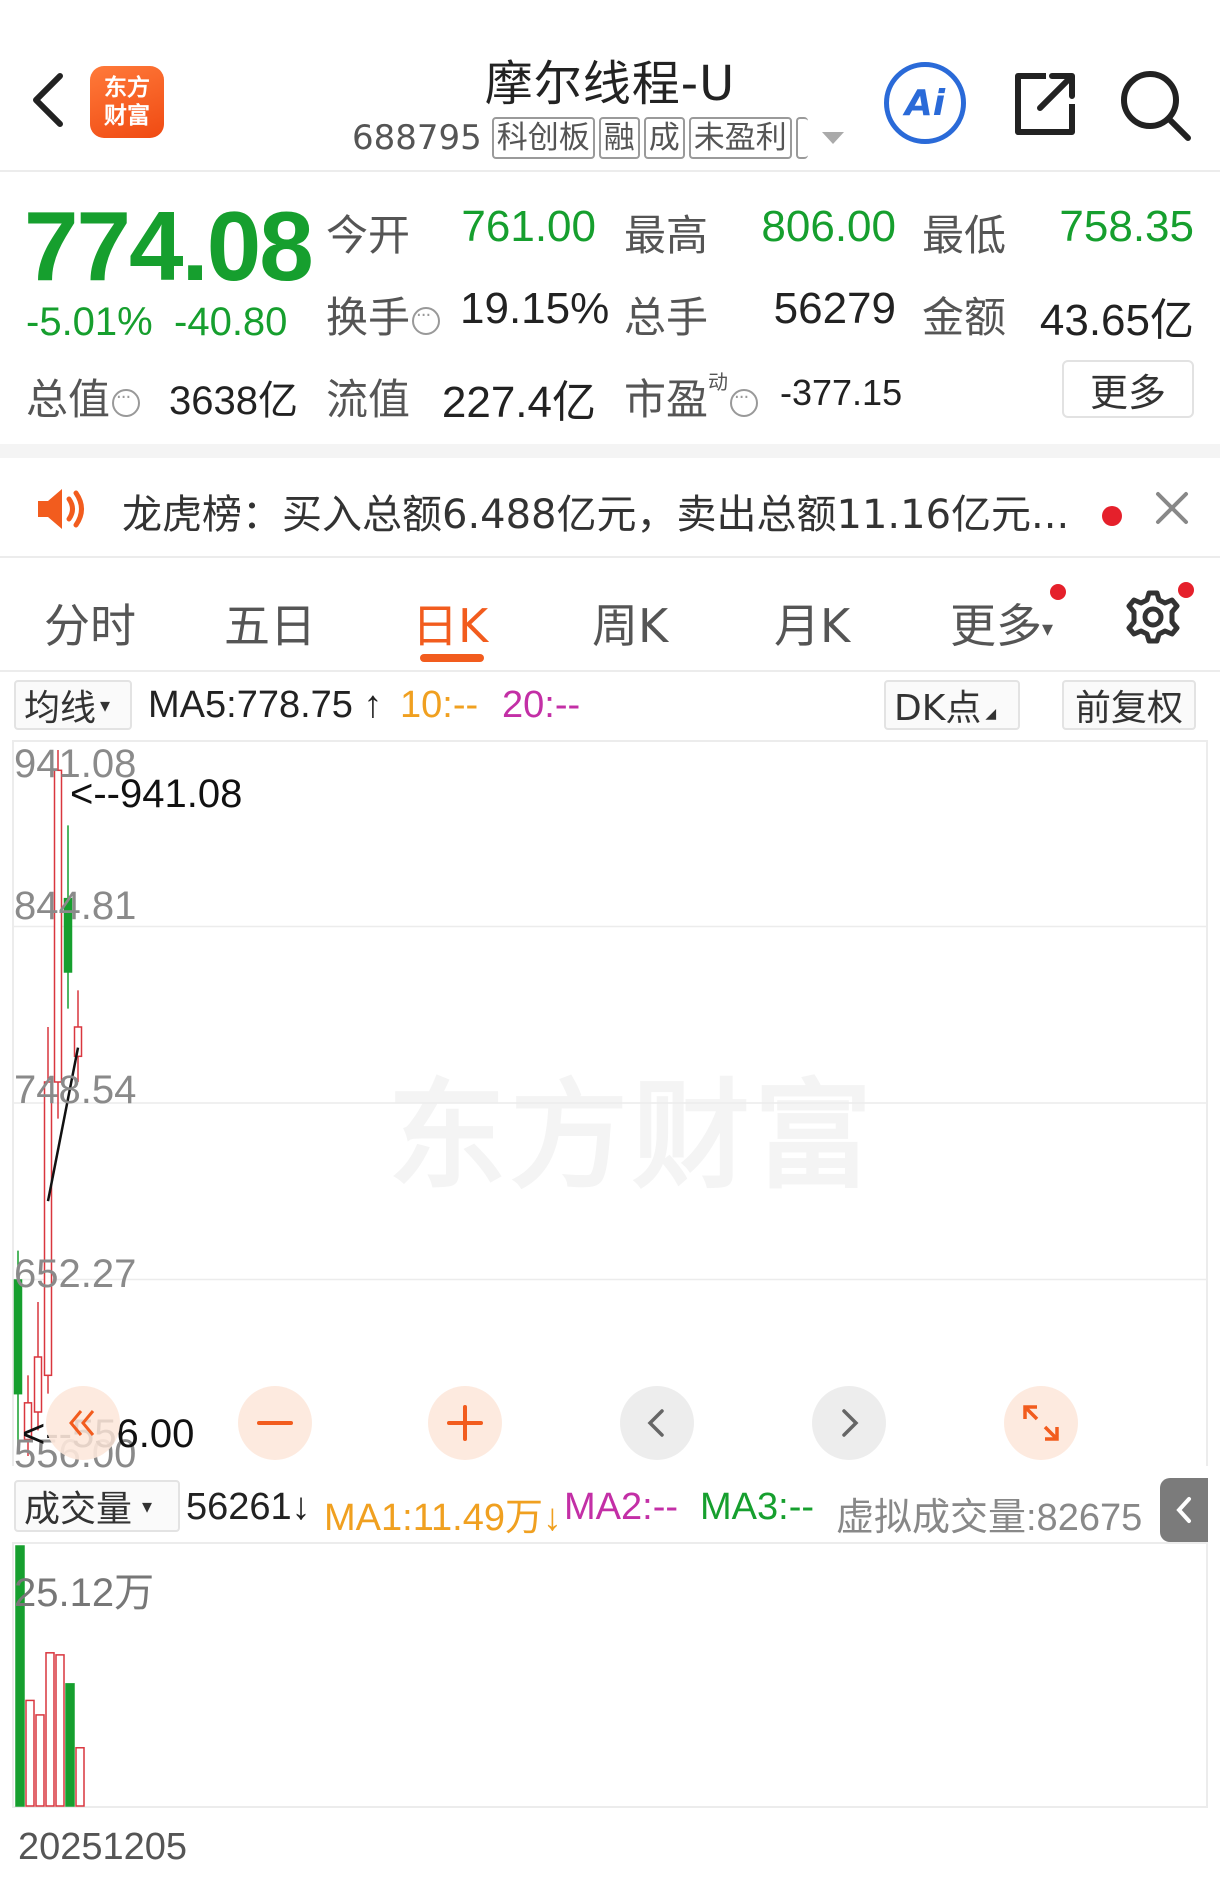  What do you see at coordinates (169, 246) in the screenshot?
I see `current-price: 774.08` at bounding box center [169, 246].